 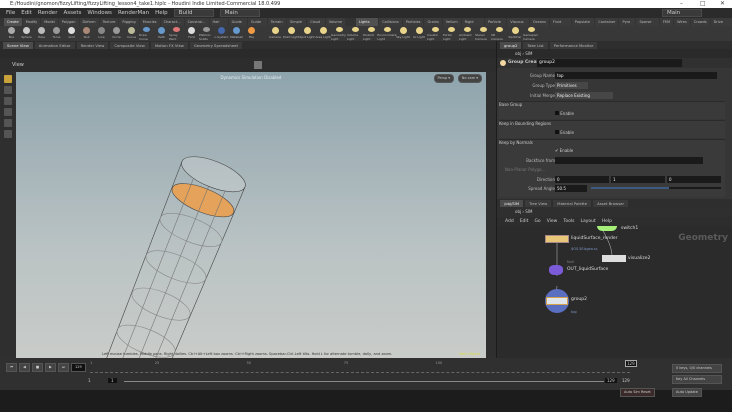 I want to click on range-slider, so click(x=364, y=381).